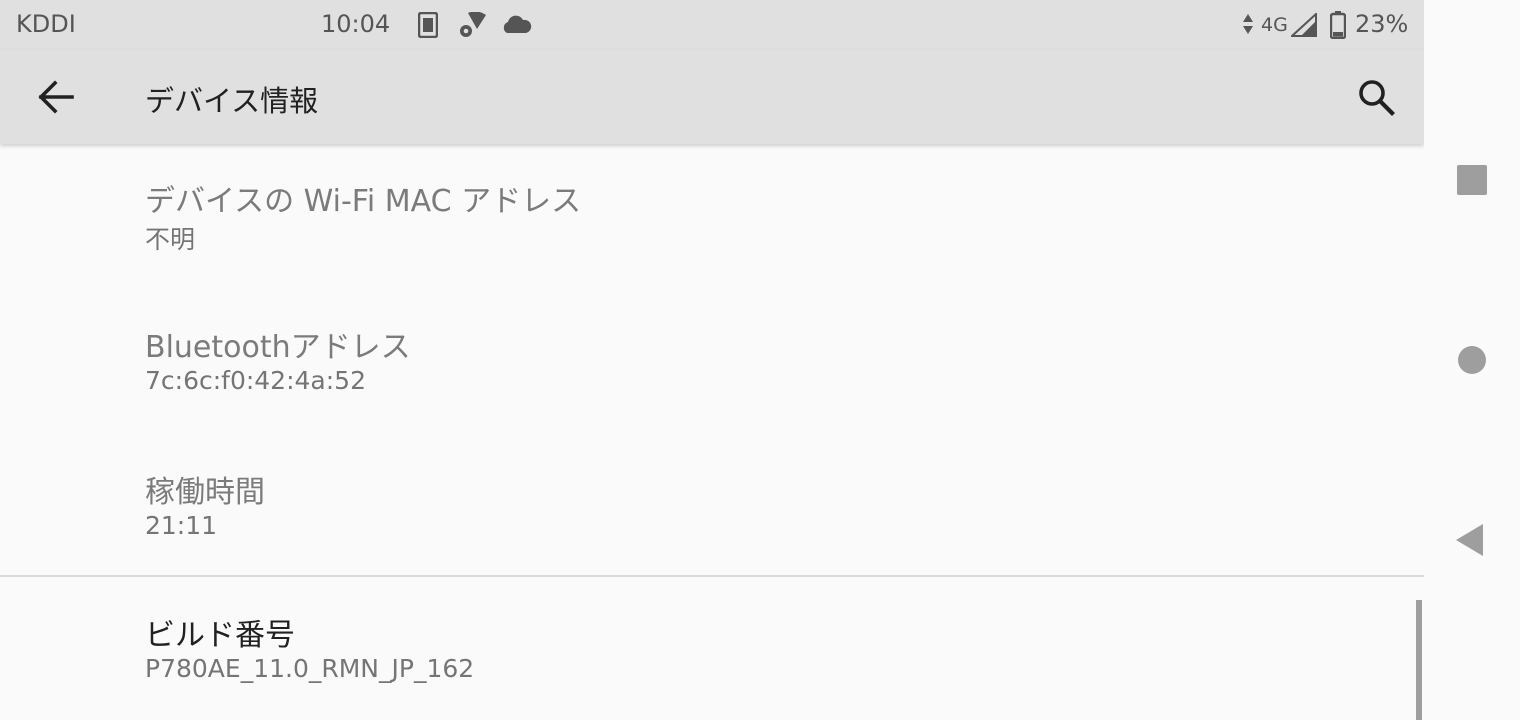 The height and width of the screenshot is (720, 1520). I want to click on home-button, so click(1472, 360).